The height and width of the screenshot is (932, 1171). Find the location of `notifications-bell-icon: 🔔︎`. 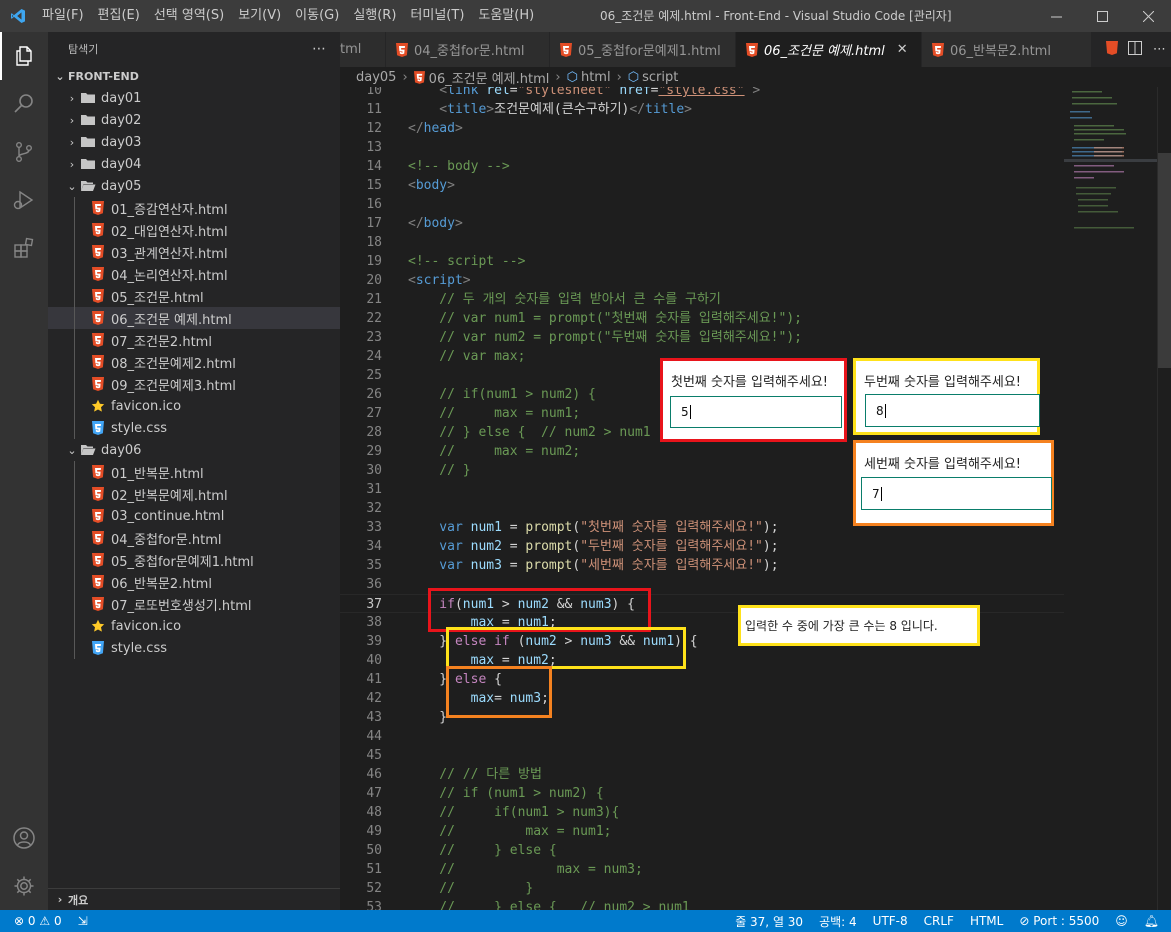

notifications-bell-icon: 🔔︎ is located at coordinates (1153, 921).